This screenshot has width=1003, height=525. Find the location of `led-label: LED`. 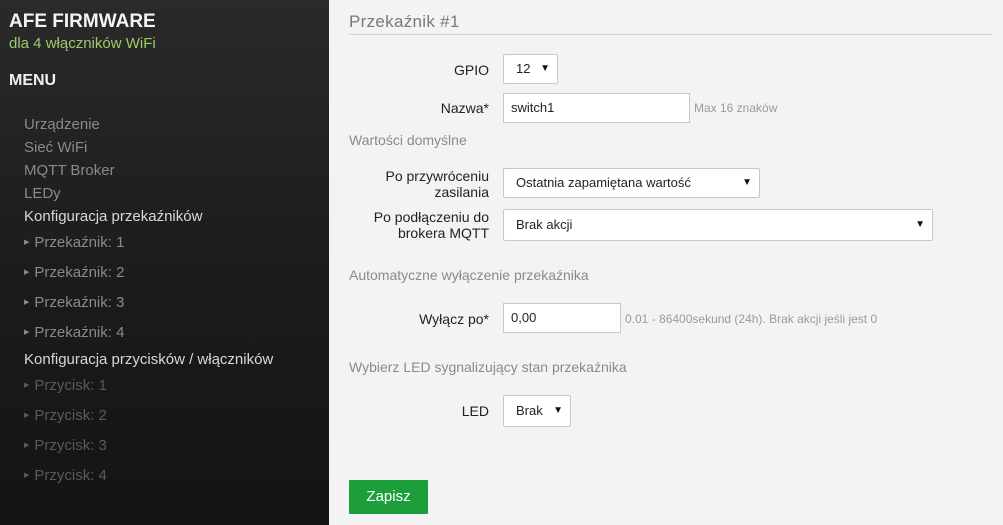

led-label: LED is located at coordinates (475, 411).